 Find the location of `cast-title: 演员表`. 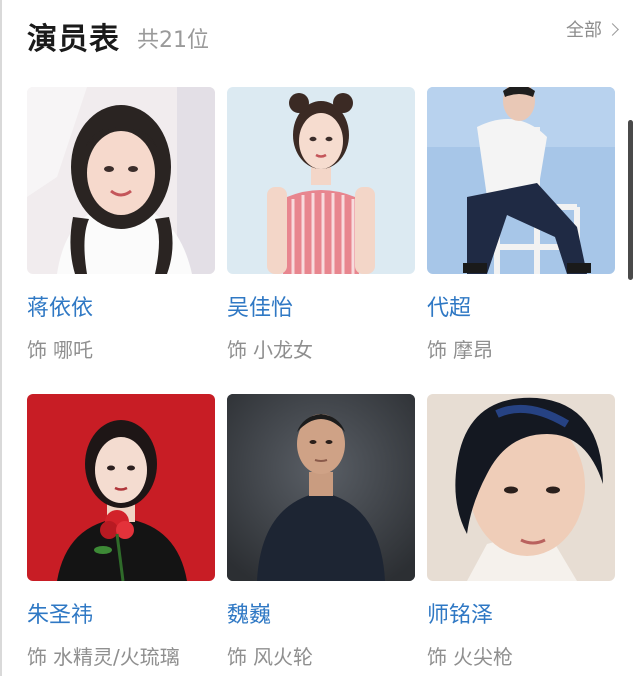

cast-title: 演员表 is located at coordinates (73, 39).